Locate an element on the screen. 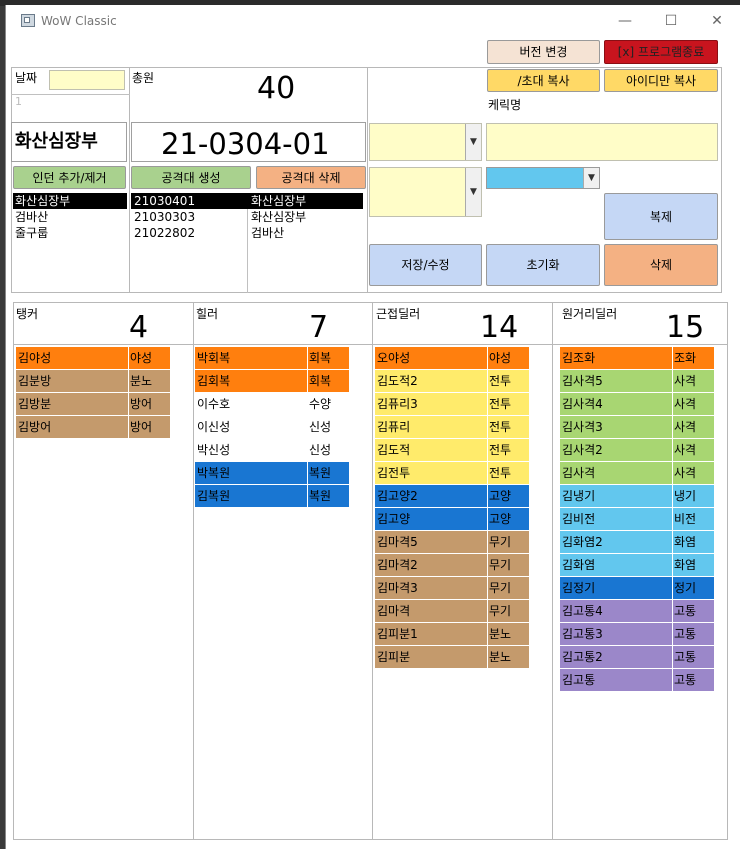  member-name: 김화염2 is located at coordinates (616, 542).